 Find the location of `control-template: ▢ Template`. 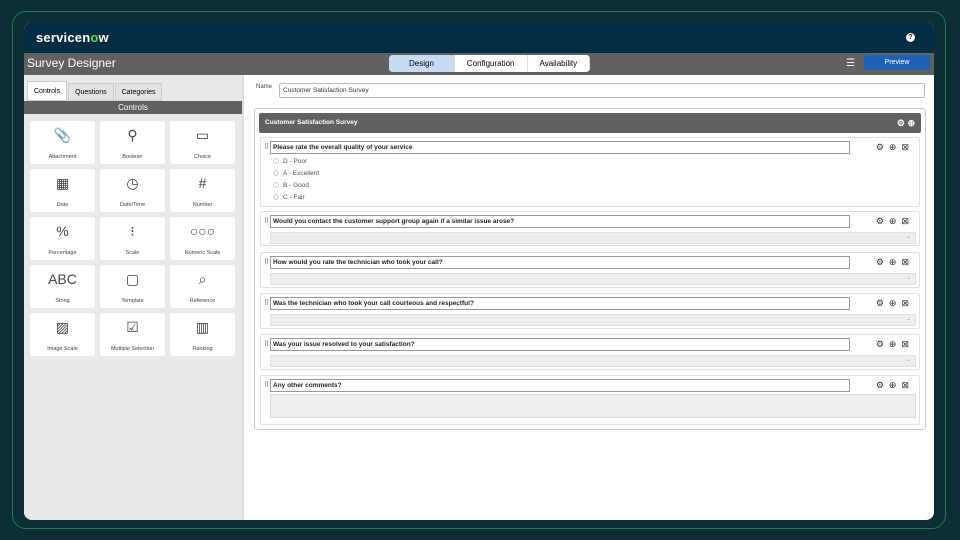

control-template: ▢ Template is located at coordinates (132, 286).